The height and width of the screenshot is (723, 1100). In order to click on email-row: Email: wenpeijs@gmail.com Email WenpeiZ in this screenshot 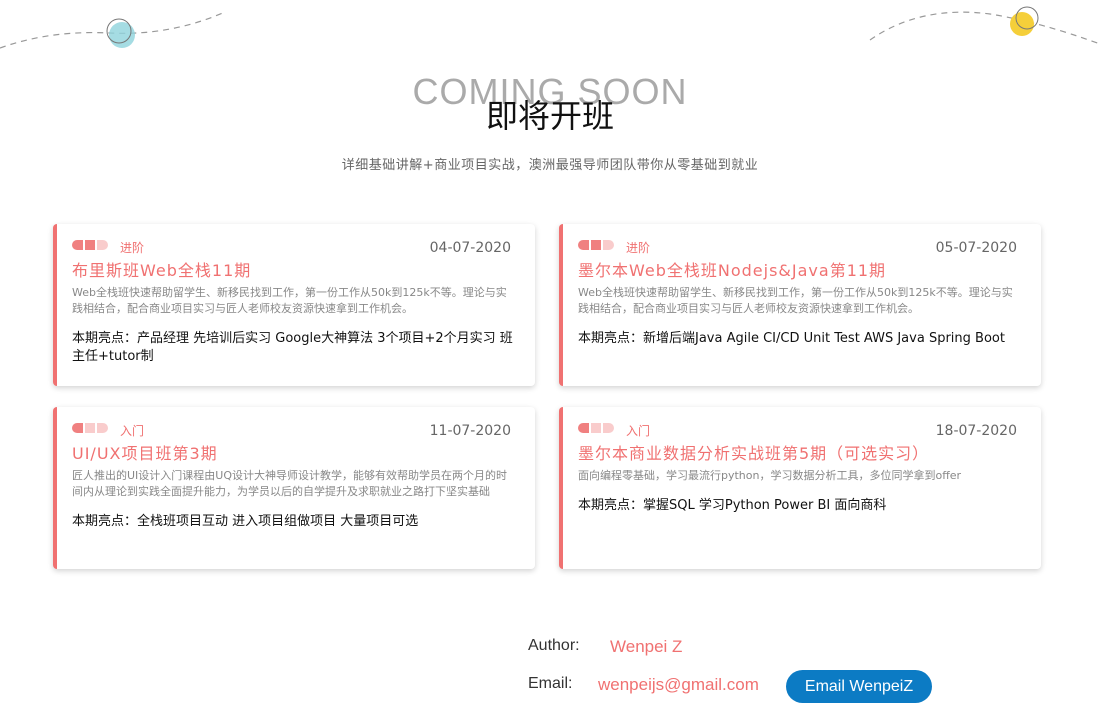, I will do `click(788, 687)`.